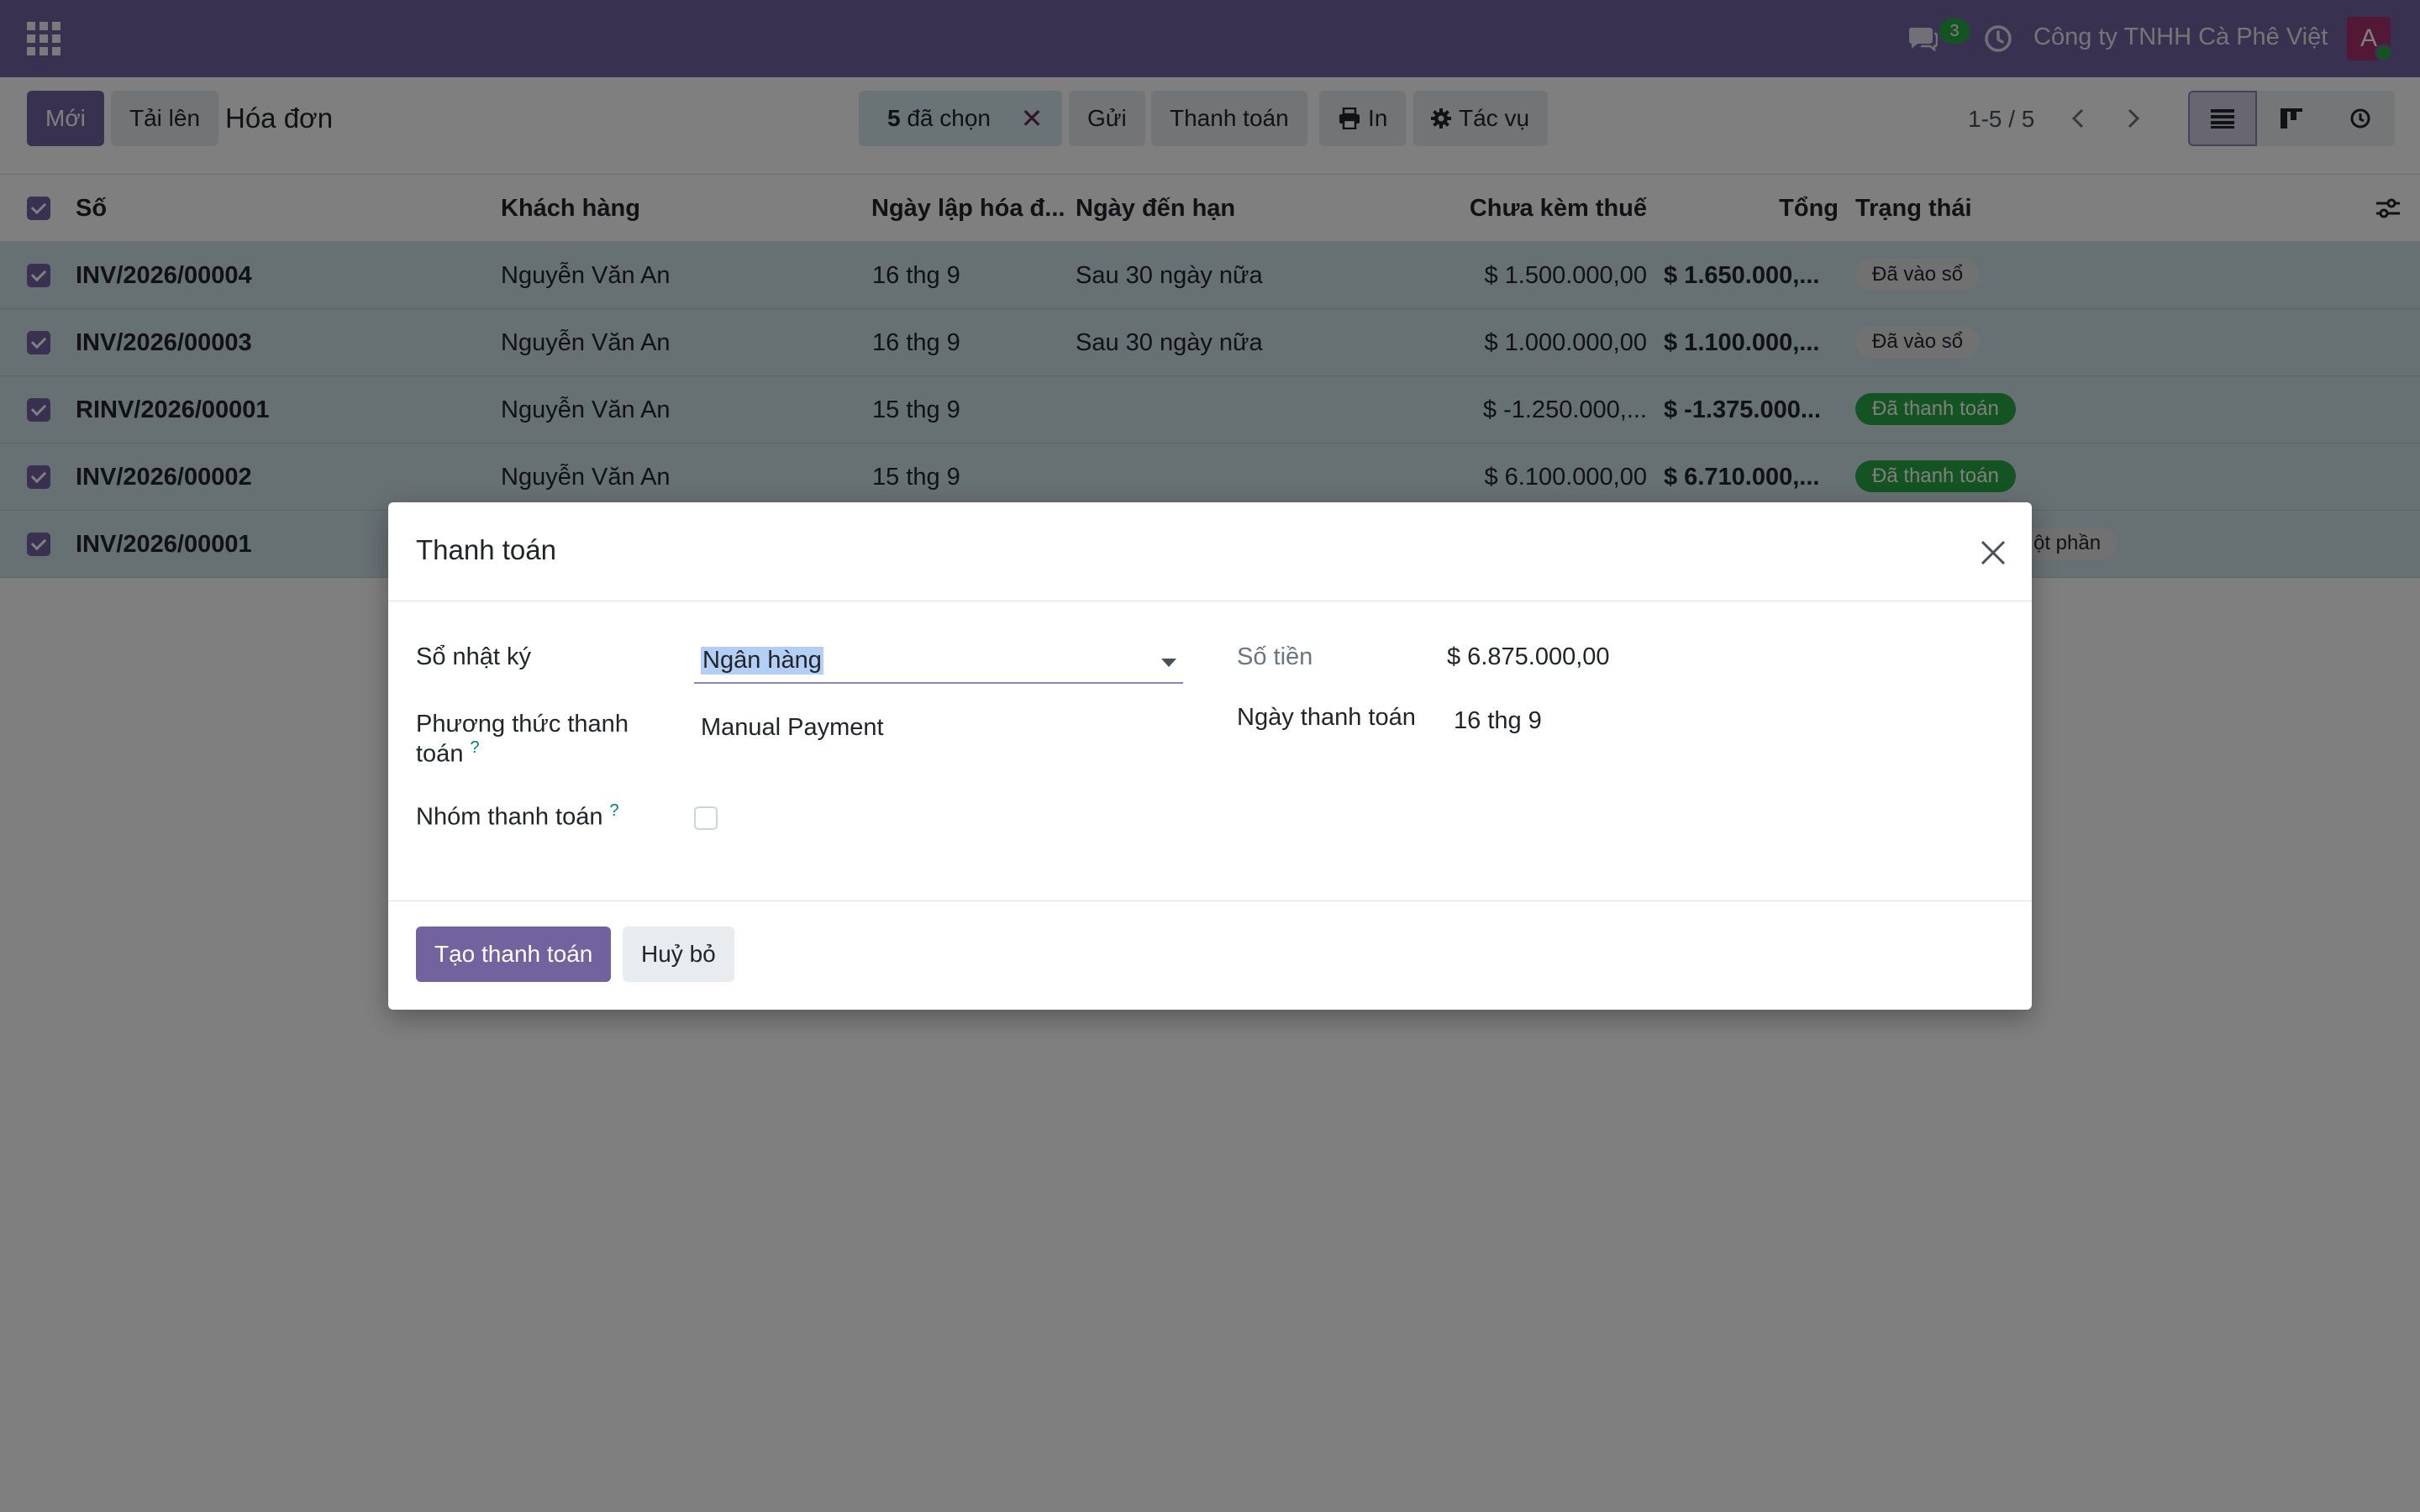 The width and height of the screenshot is (2420, 1512). What do you see at coordinates (762, 661) in the screenshot?
I see `journal-value: Ngân hàng` at bounding box center [762, 661].